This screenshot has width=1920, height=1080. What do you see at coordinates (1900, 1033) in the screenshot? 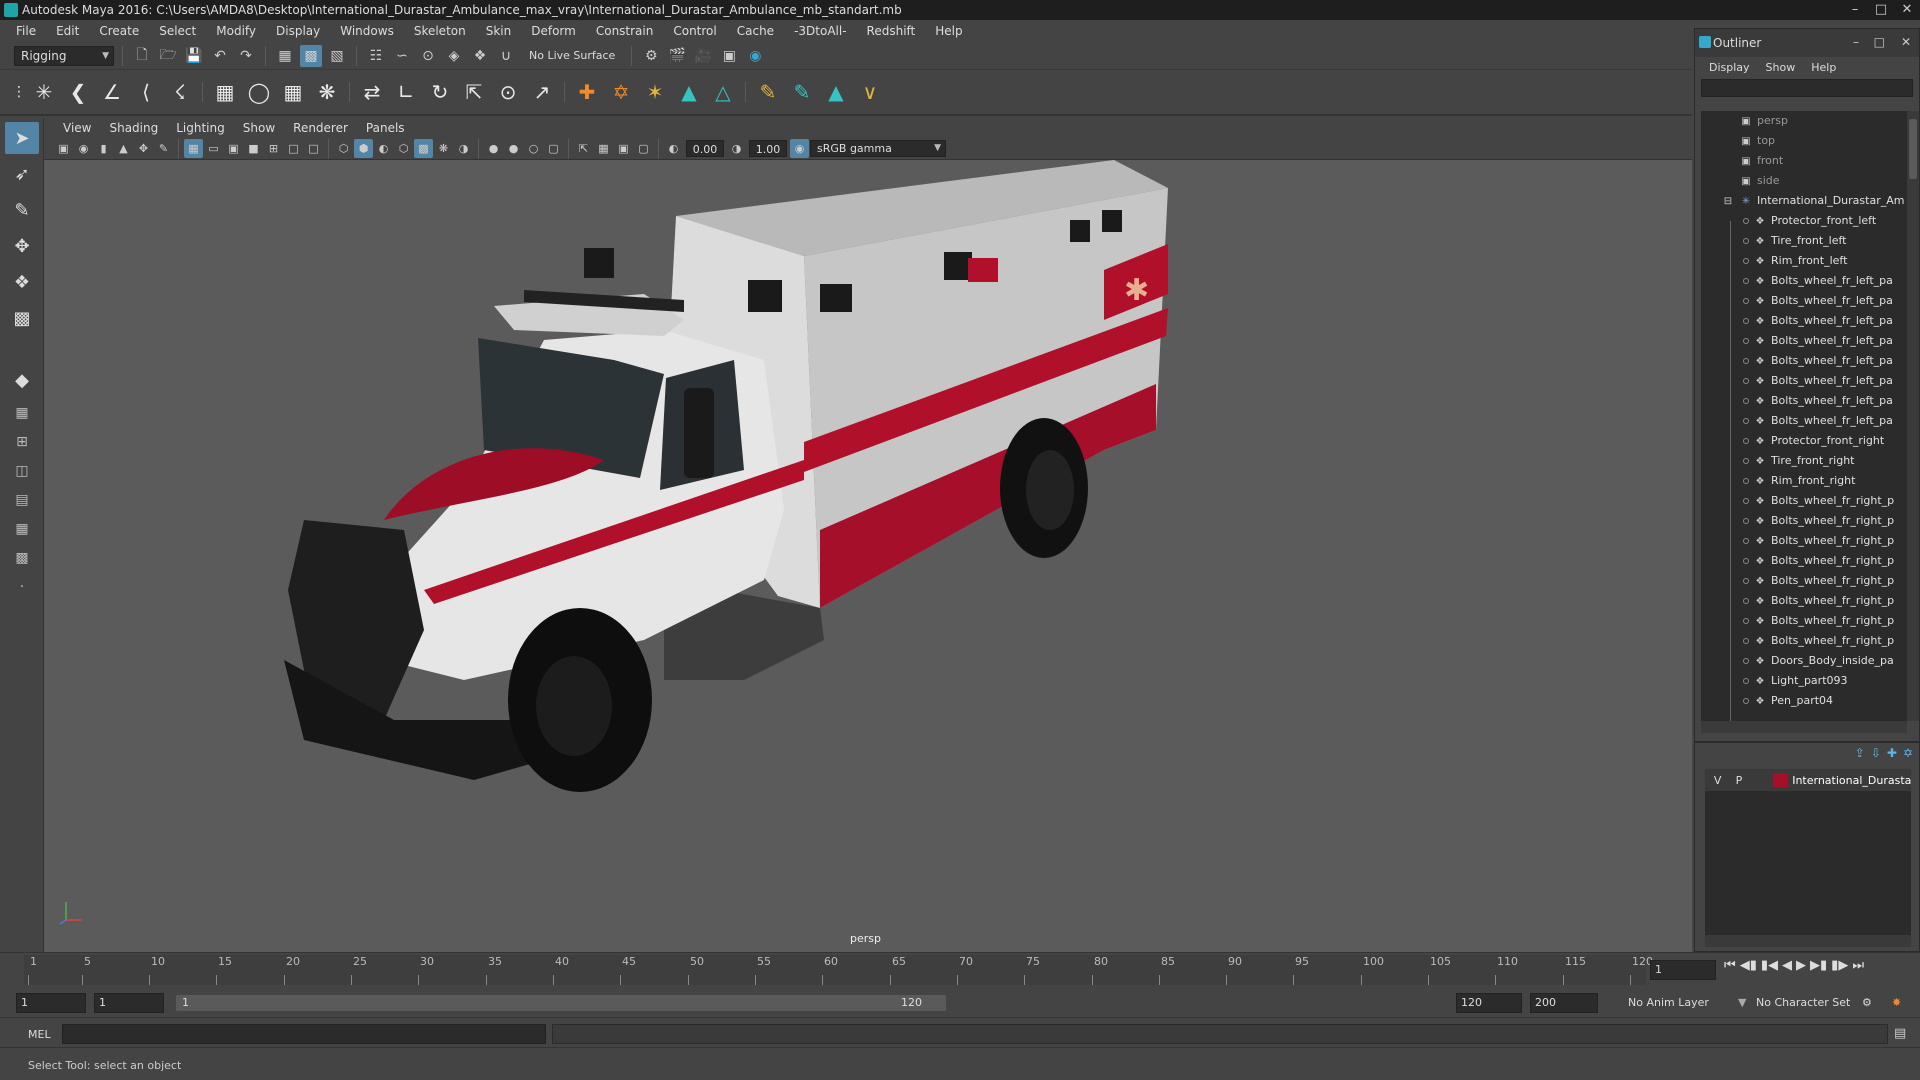
I see `script-editor-icon: ▤` at bounding box center [1900, 1033].